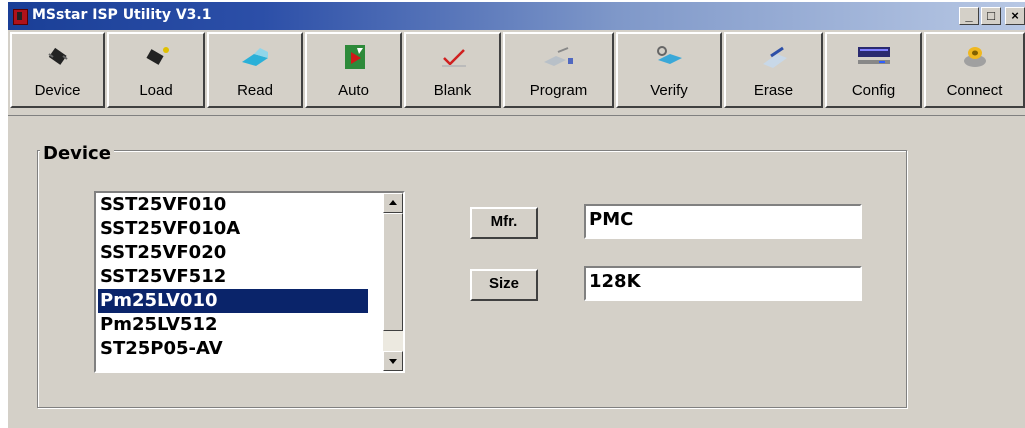 The image size is (1025, 428). Describe the element at coordinates (233, 205) in the screenshot. I see `list-item: SST25VF010` at that location.